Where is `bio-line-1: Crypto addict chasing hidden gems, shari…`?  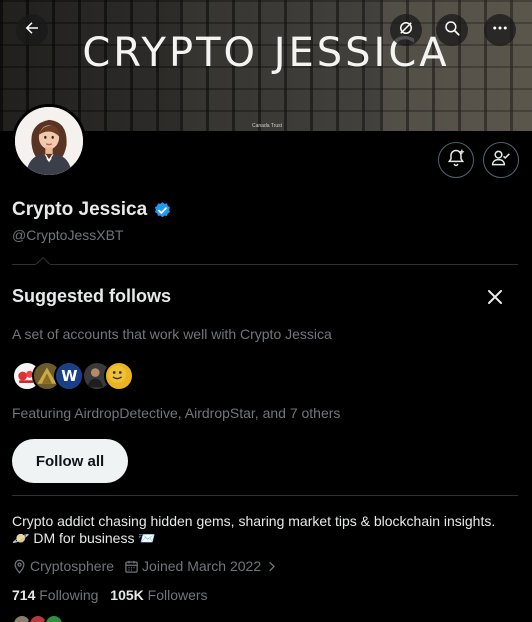
bio-line-1: Crypto addict chasing hidden gems, shari… is located at coordinates (254, 521).